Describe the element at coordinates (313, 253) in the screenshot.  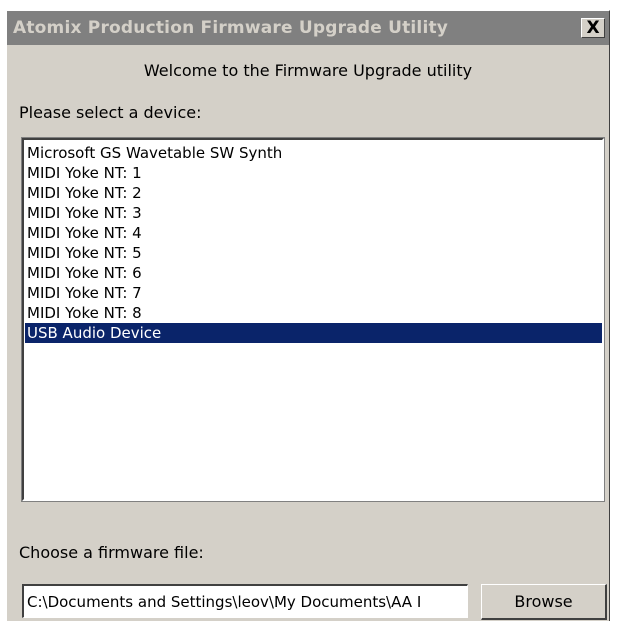
I see `device-list-item: MIDI Yoke NT: 5` at that location.